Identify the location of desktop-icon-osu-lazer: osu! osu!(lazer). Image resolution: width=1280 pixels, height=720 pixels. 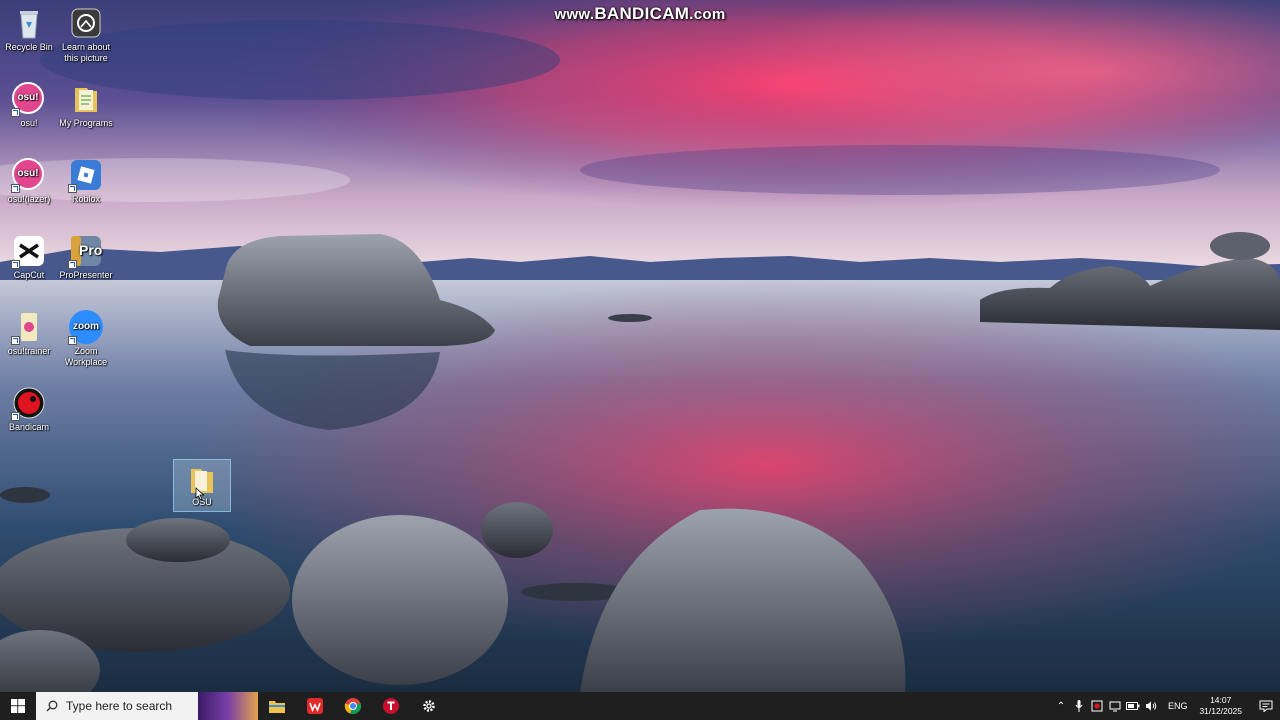
(29, 181).